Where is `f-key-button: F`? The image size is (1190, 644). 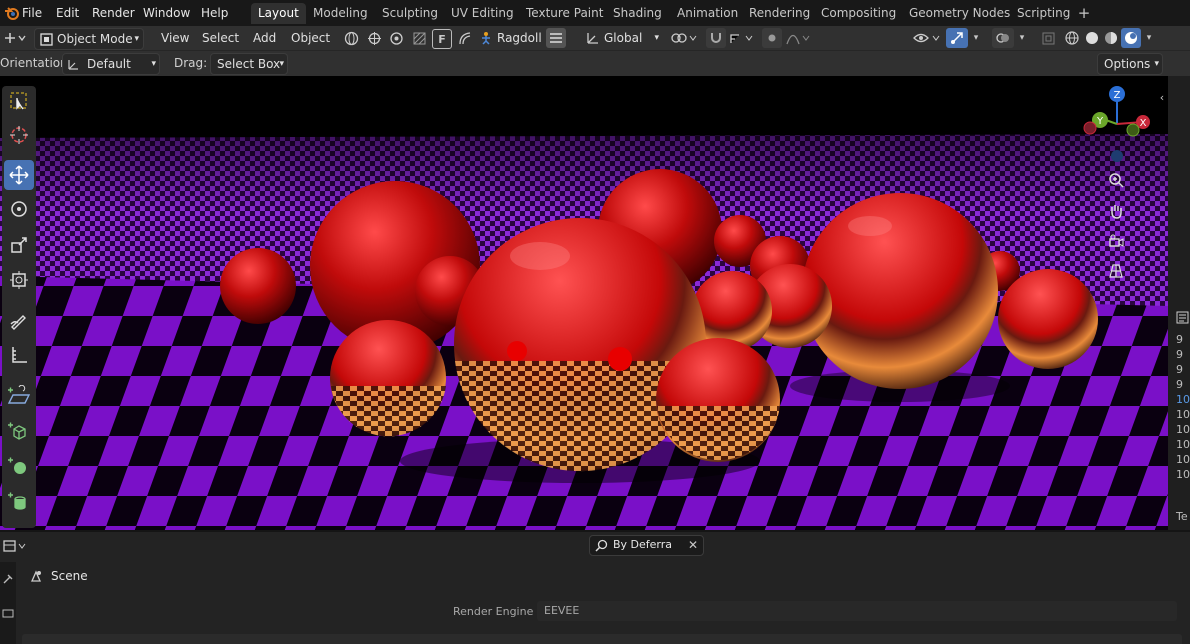 f-key-button: F is located at coordinates (442, 39).